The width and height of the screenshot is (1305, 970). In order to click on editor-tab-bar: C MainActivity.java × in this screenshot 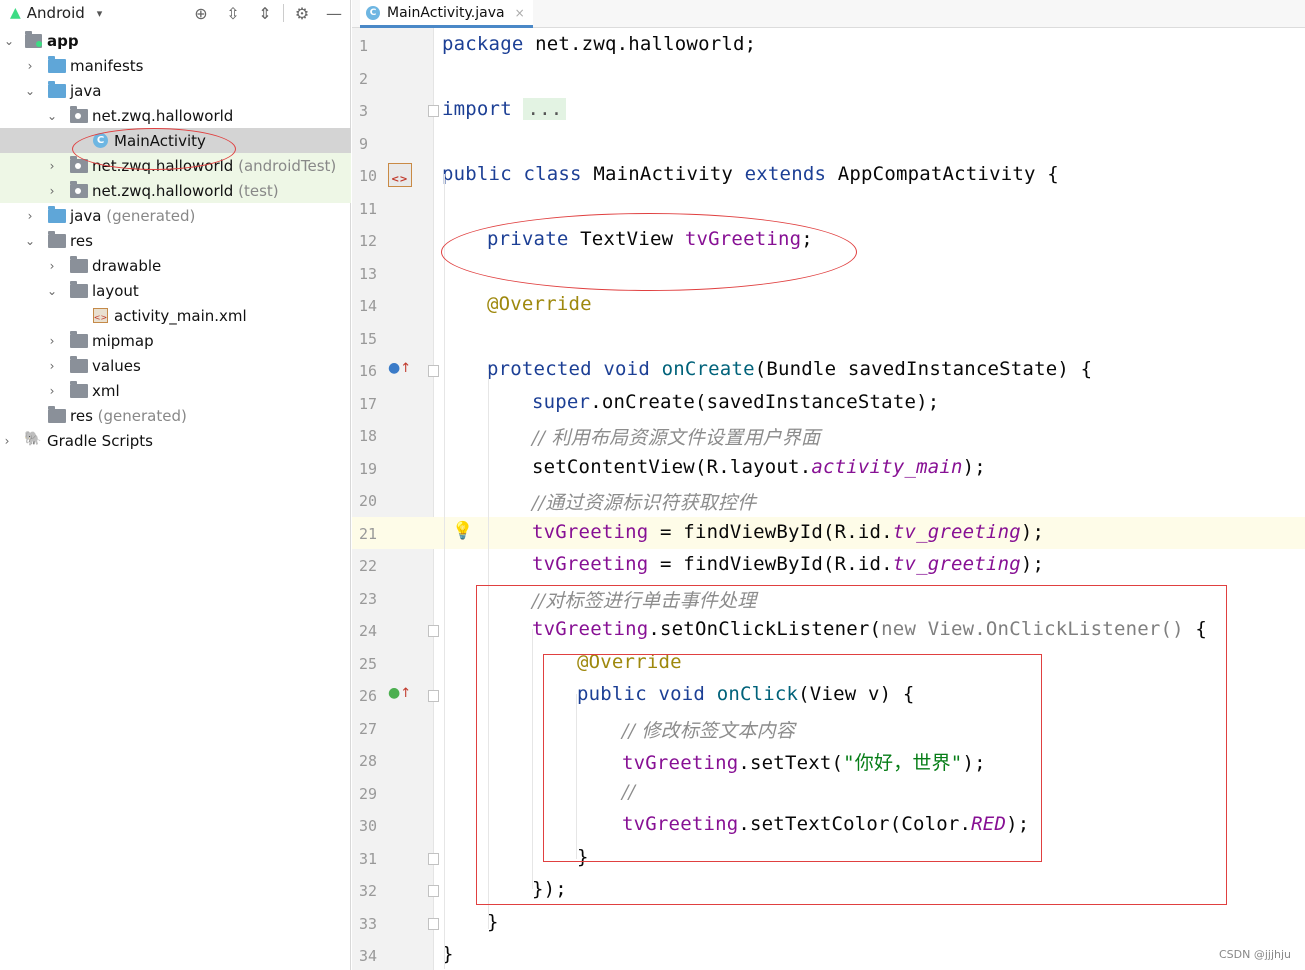, I will do `click(828, 14)`.